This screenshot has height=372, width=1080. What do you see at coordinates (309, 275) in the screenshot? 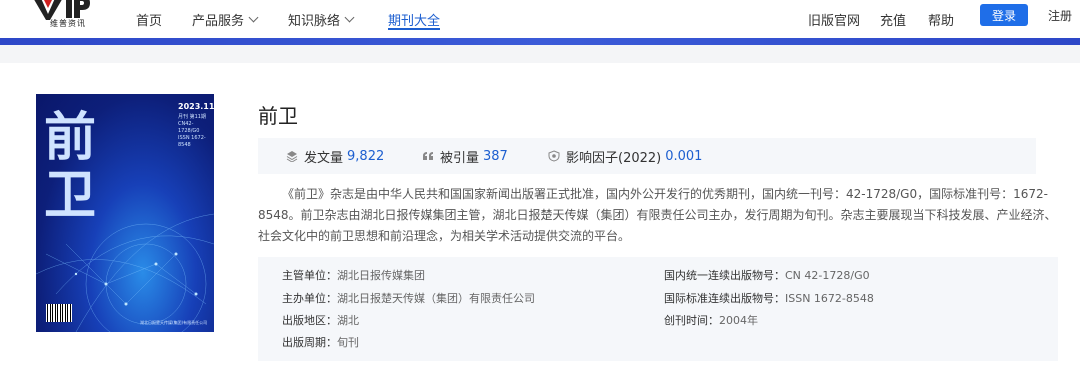
I see `info-supervisor-label: 主管单位：` at bounding box center [309, 275].